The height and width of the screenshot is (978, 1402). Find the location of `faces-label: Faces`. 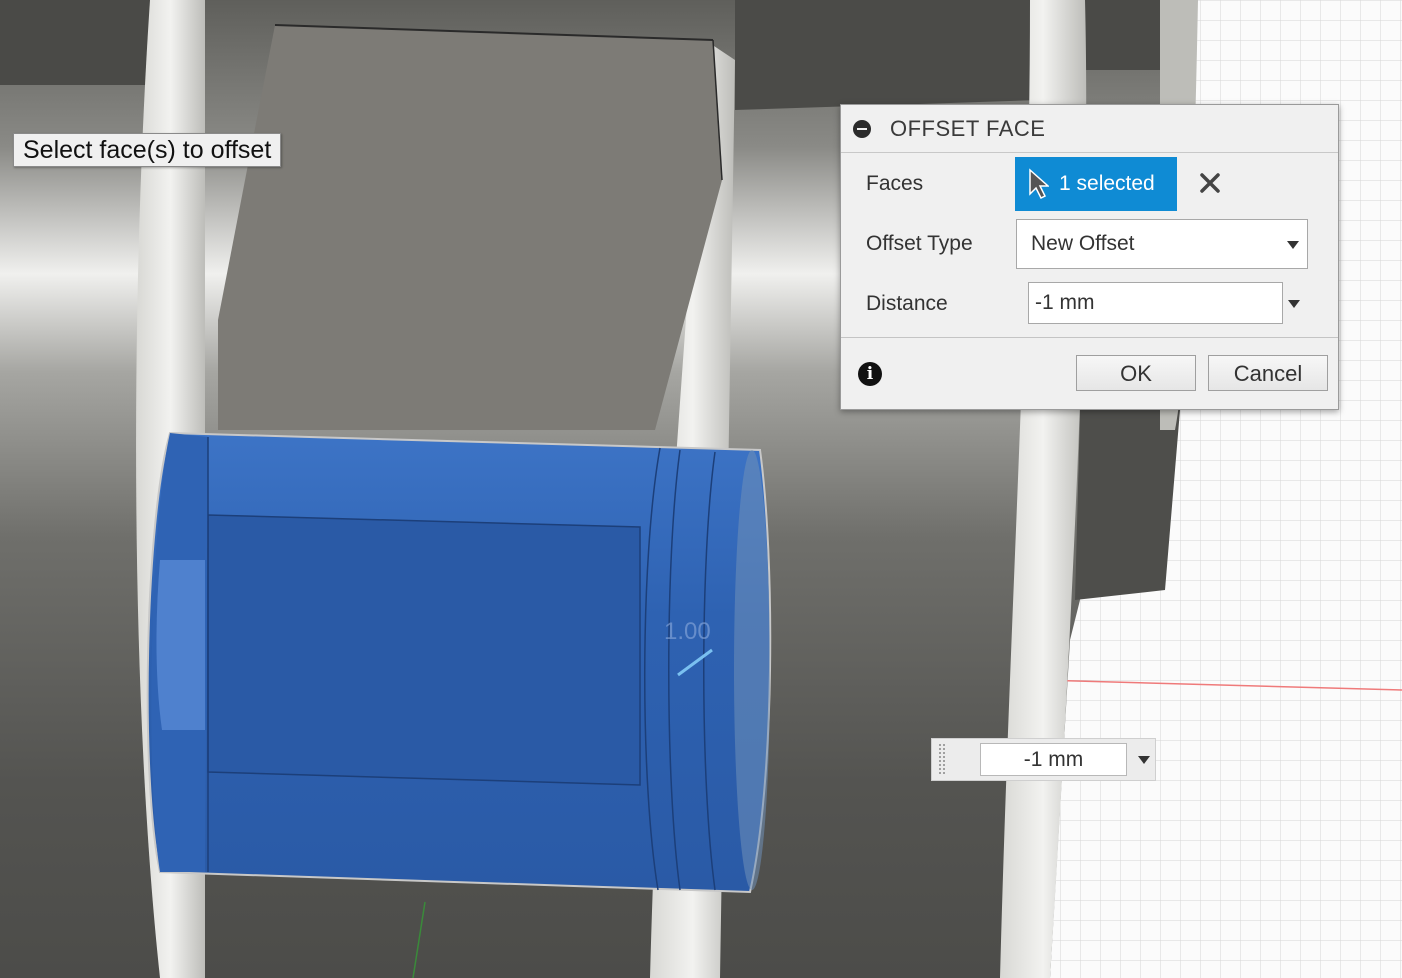

faces-label: Faces is located at coordinates (895, 183).